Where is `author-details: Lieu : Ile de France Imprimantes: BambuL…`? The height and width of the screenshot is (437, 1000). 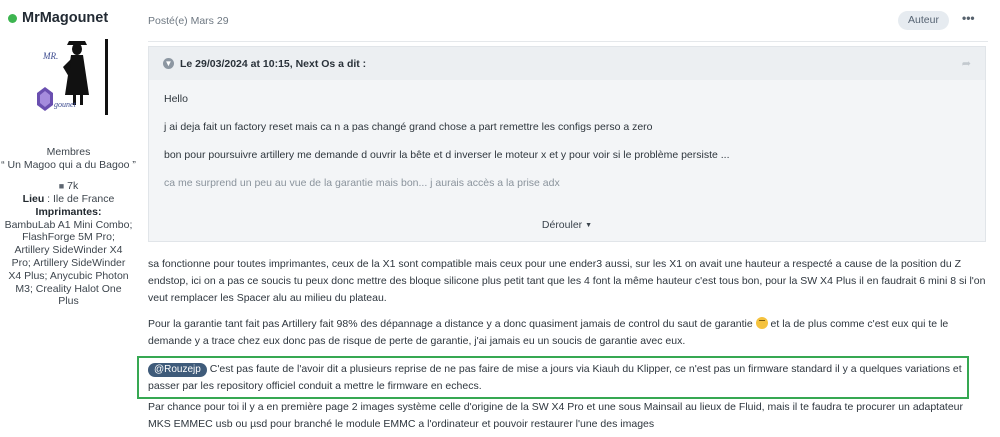 author-details: Lieu : Ile de France Imprimantes: BambuL… is located at coordinates (68, 250).